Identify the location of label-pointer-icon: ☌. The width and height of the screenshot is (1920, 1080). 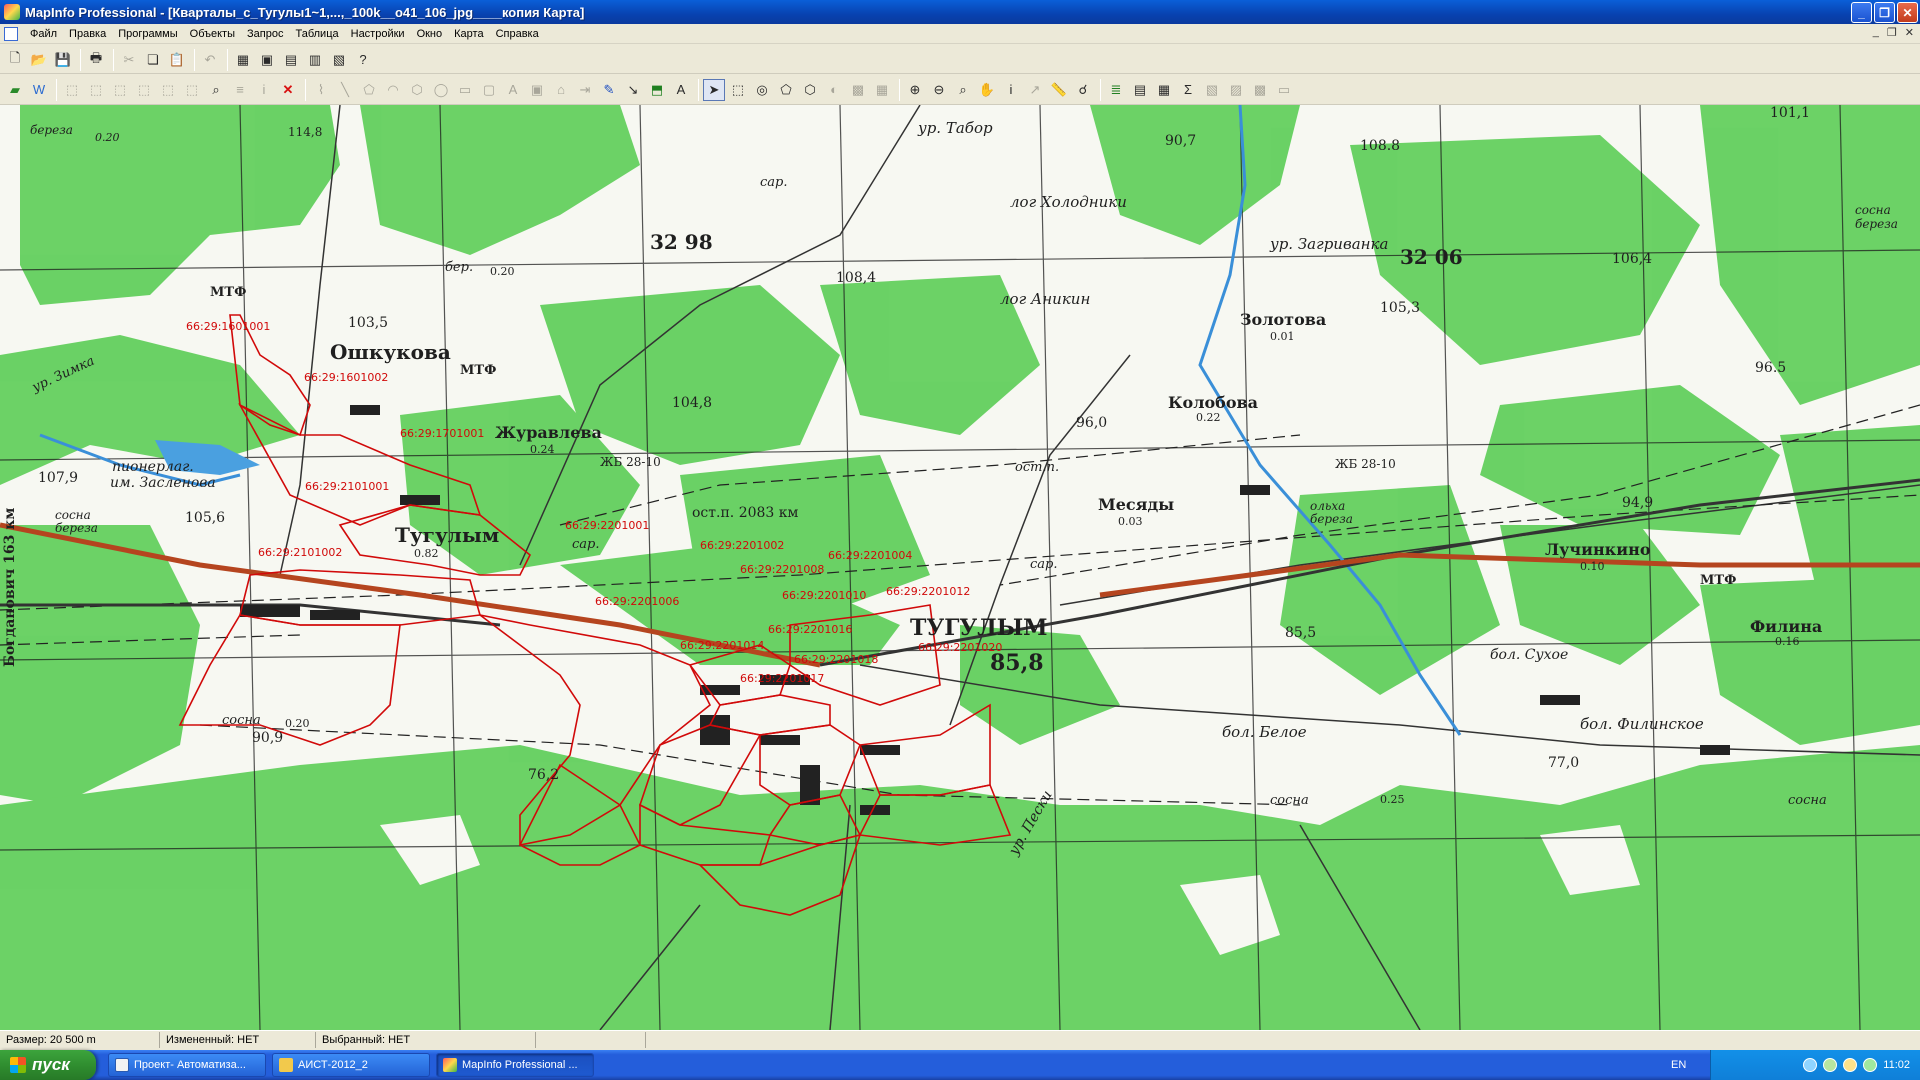
(1083, 90).